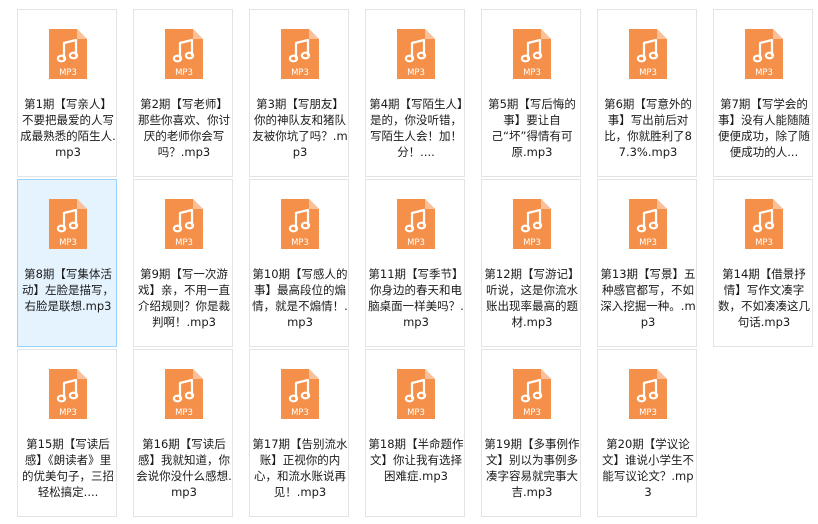  I want to click on file-item: MP3 第16期【写读后感】我就知道，你会说你没什么感想.mp3, so click(183, 433).